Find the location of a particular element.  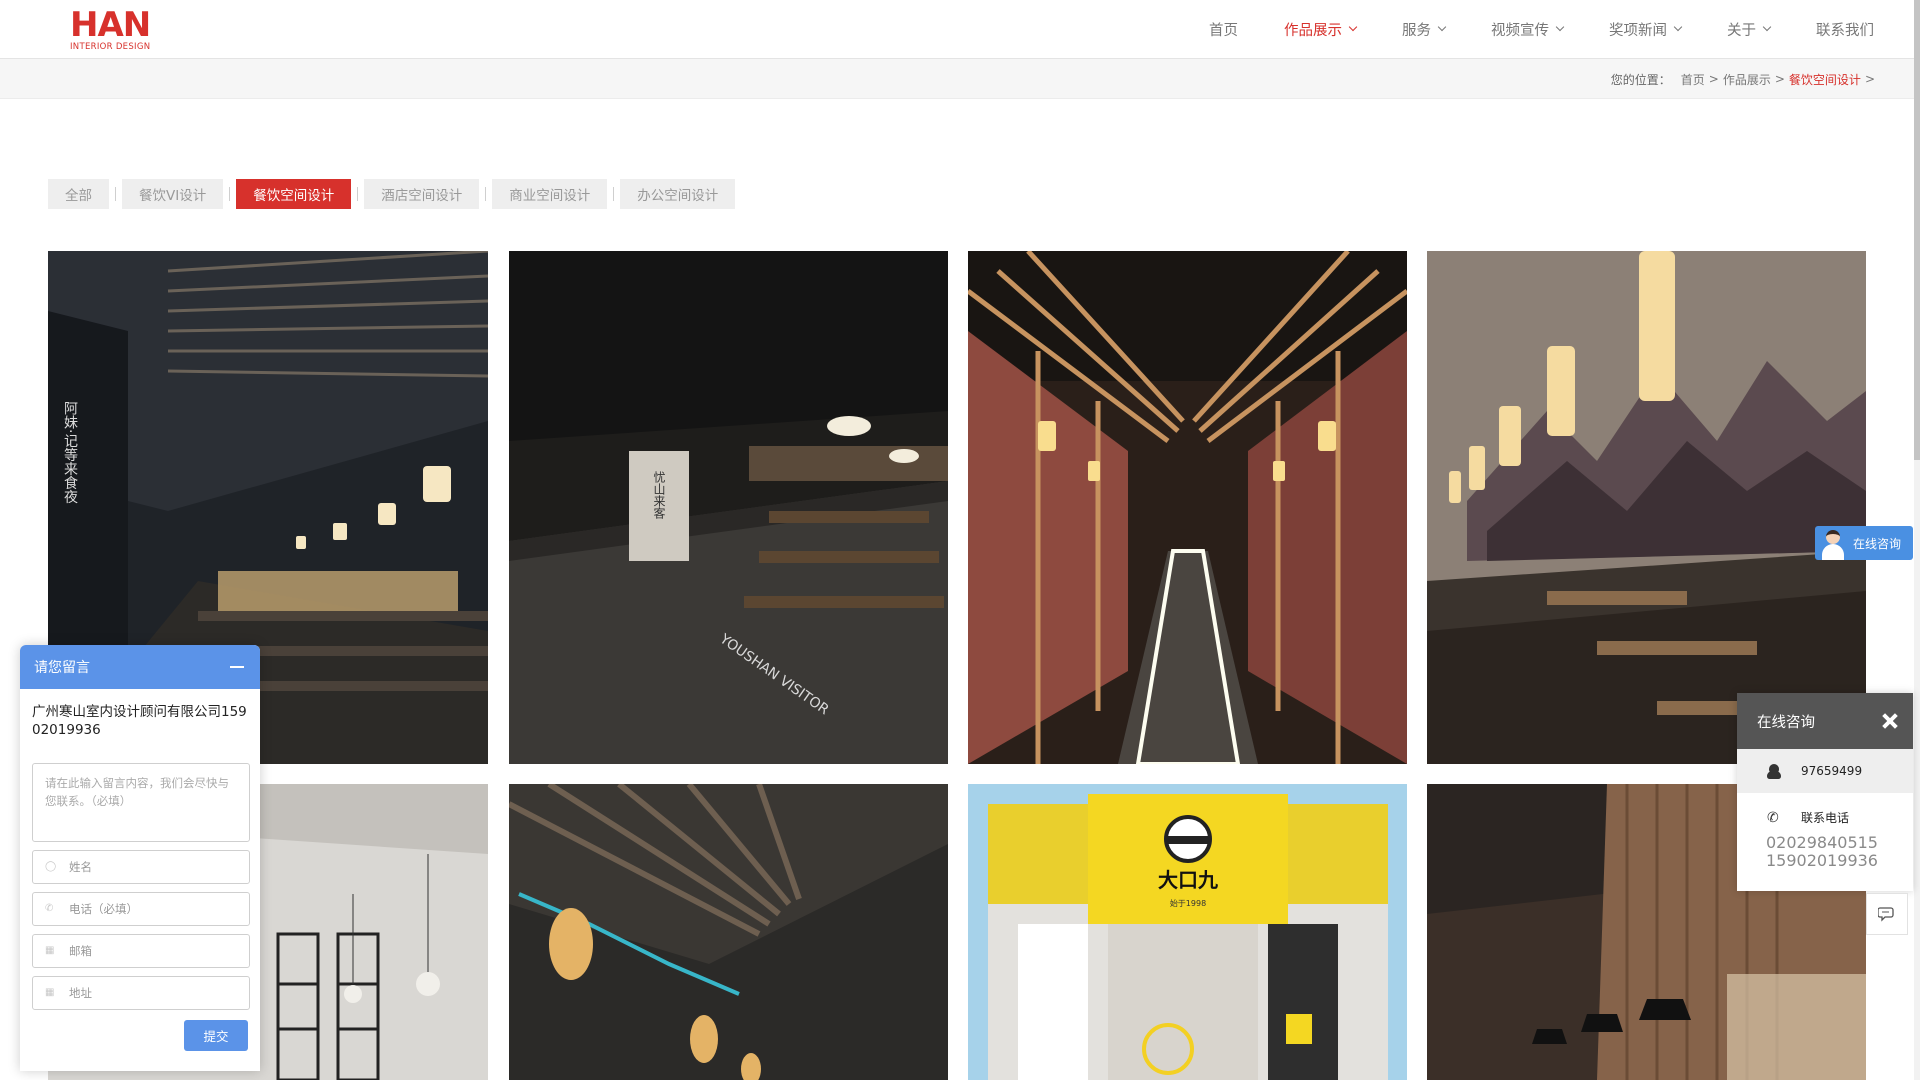

phone-number: 15902019936 is located at coordinates (1839, 861).